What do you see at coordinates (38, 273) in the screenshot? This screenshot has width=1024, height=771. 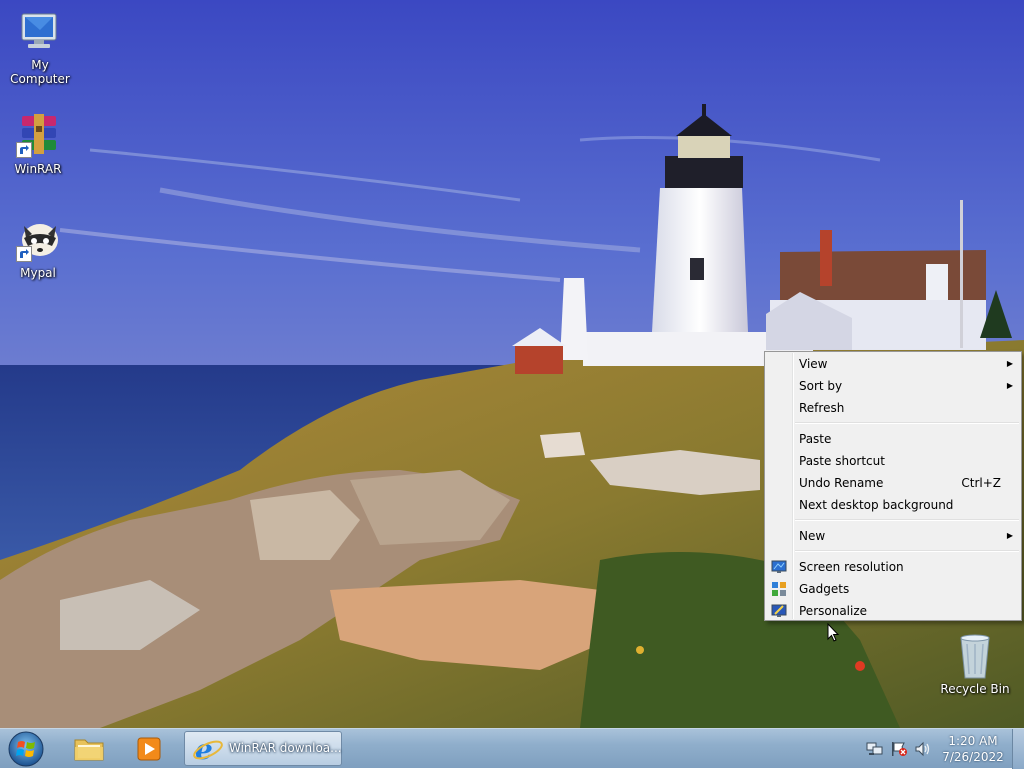 I see `desktop-icon-label: Mypal` at bounding box center [38, 273].